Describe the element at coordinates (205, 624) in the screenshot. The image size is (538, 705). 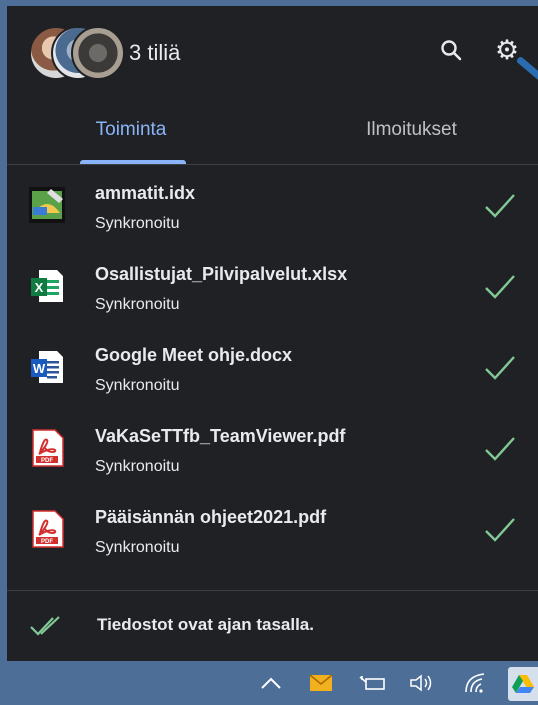
I see `sync-status-text: Tiedostot ovat ajan tasalla.` at that location.